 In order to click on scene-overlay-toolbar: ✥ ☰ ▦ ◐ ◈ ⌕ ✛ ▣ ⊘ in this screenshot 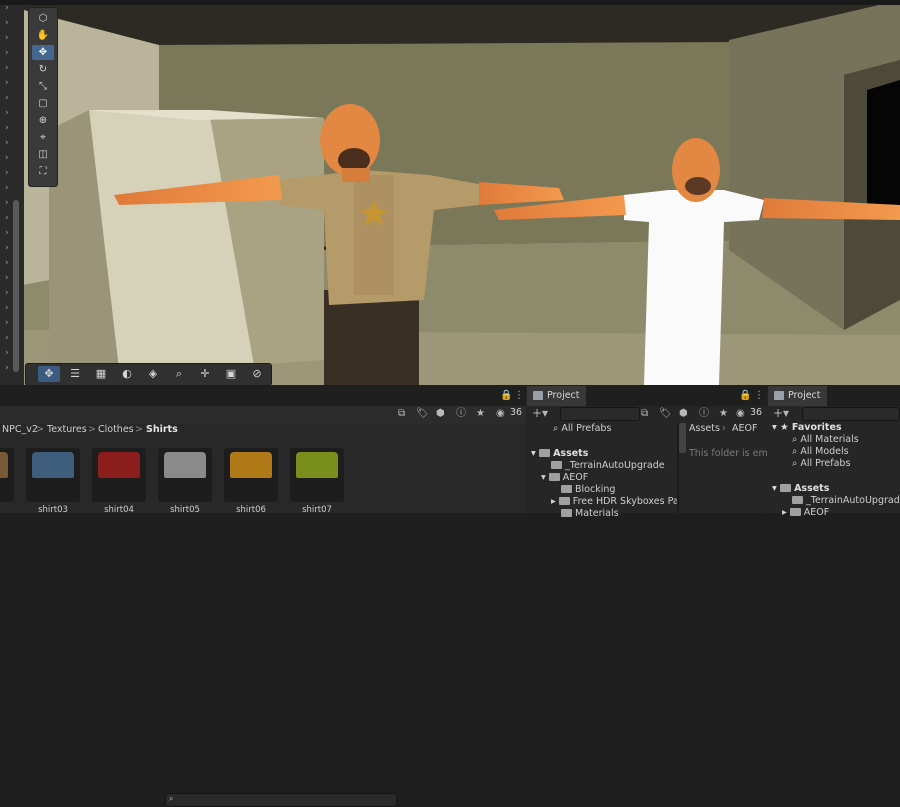, I will do `click(148, 374)`.